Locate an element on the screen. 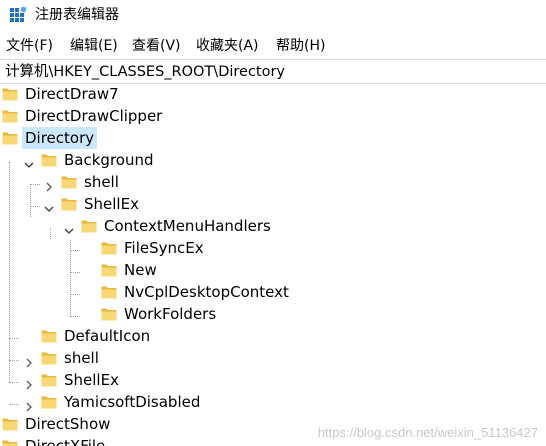 The height and width of the screenshot is (446, 546). tree-node: DirectDraw7 is located at coordinates (273, 95).